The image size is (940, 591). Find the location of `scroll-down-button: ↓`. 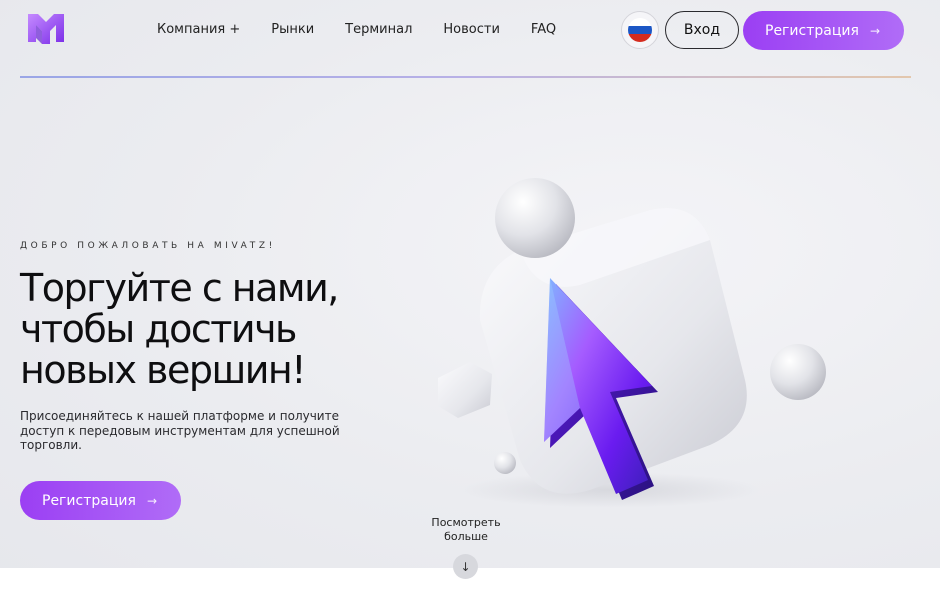

scroll-down-button: ↓ is located at coordinates (465, 566).